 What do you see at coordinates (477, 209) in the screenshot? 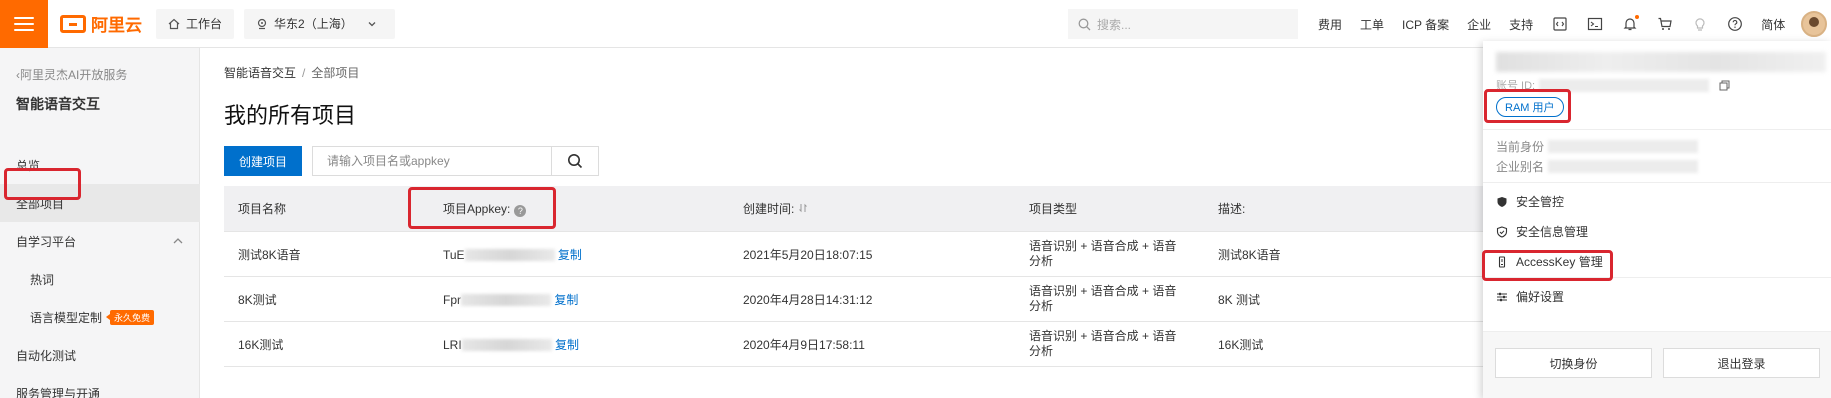
I see `column-header-appkey-label: 项目Appkey:` at bounding box center [477, 209].